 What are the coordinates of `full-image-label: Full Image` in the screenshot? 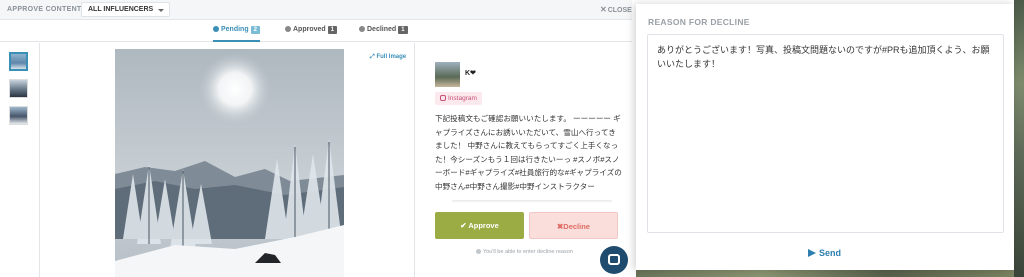 It's located at (391, 57).